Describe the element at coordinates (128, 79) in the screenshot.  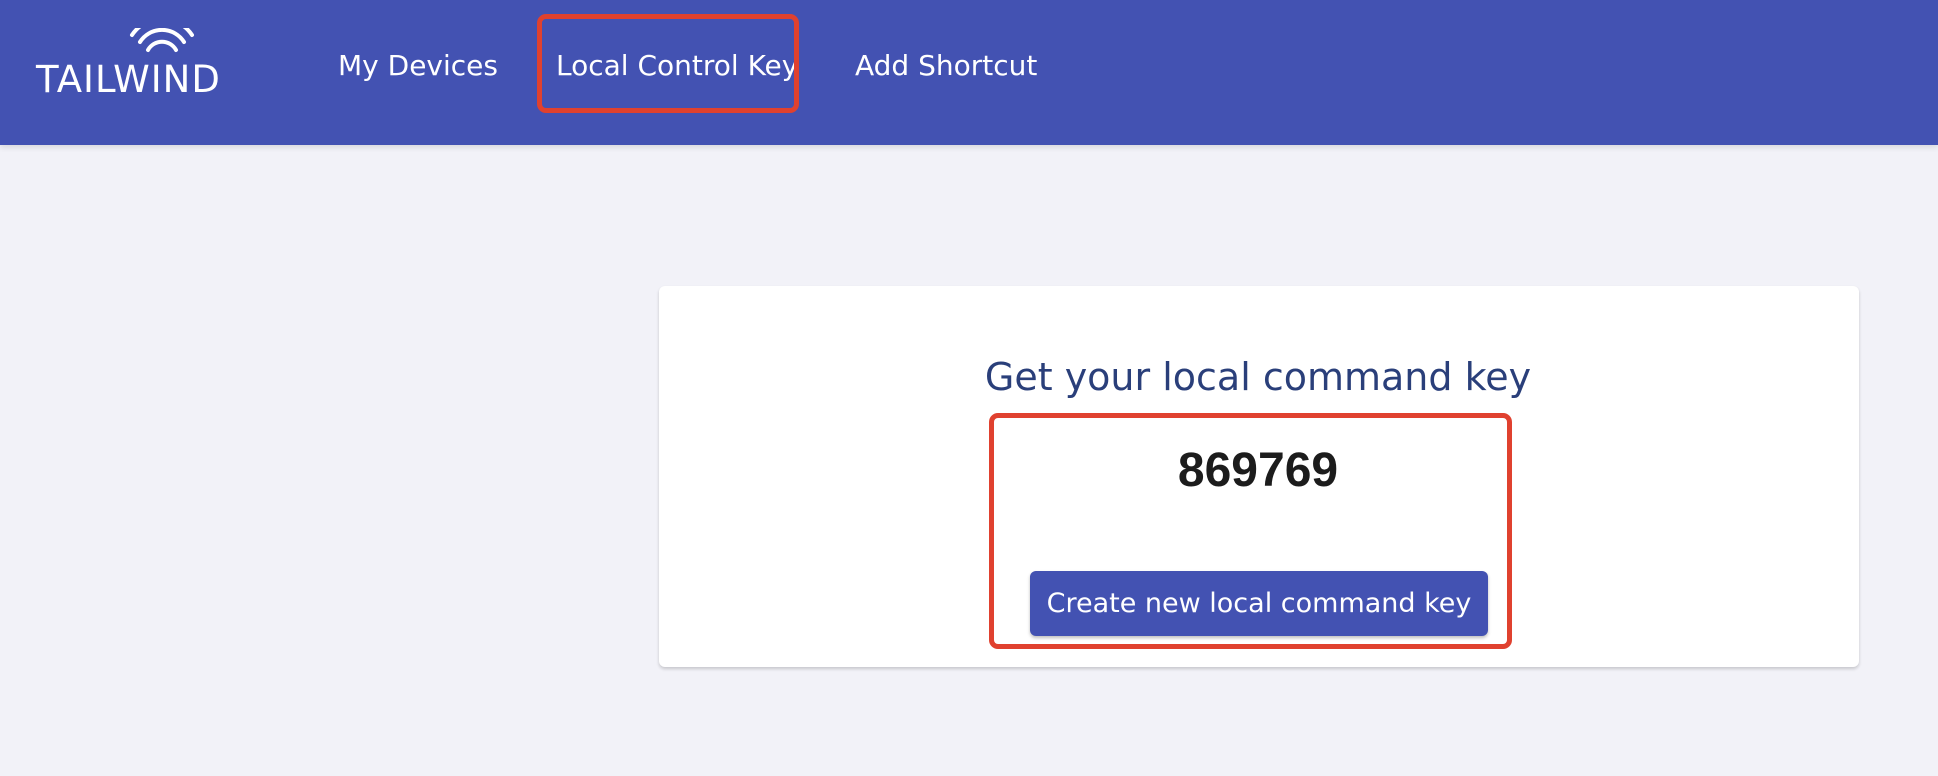
I see `logo-wordmark: TAILWIND` at that location.